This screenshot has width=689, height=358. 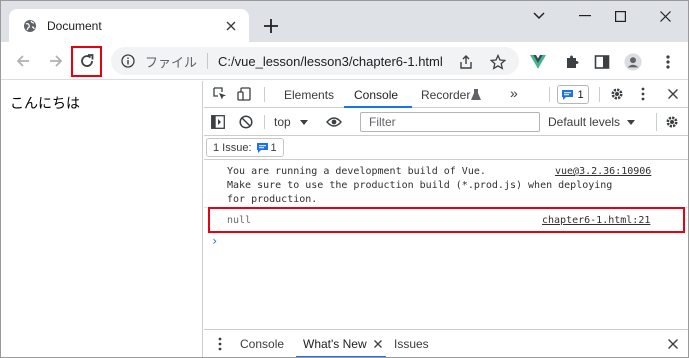 What do you see at coordinates (580, 94) in the screenshot?
I see `issues-badge-count: 1` at bounding box center [580, 94].